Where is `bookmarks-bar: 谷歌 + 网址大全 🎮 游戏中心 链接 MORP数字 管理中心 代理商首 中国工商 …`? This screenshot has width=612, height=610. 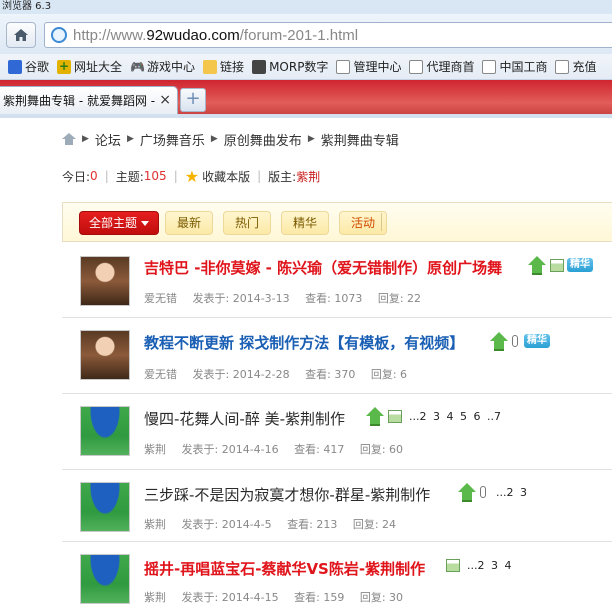
bookmarks-bar: 谷歌 + 网址大全 🎮 游戏中心 链接 MORP数字 管理中心 代理商首 中国工商 … is located at coordinates (306, 67).